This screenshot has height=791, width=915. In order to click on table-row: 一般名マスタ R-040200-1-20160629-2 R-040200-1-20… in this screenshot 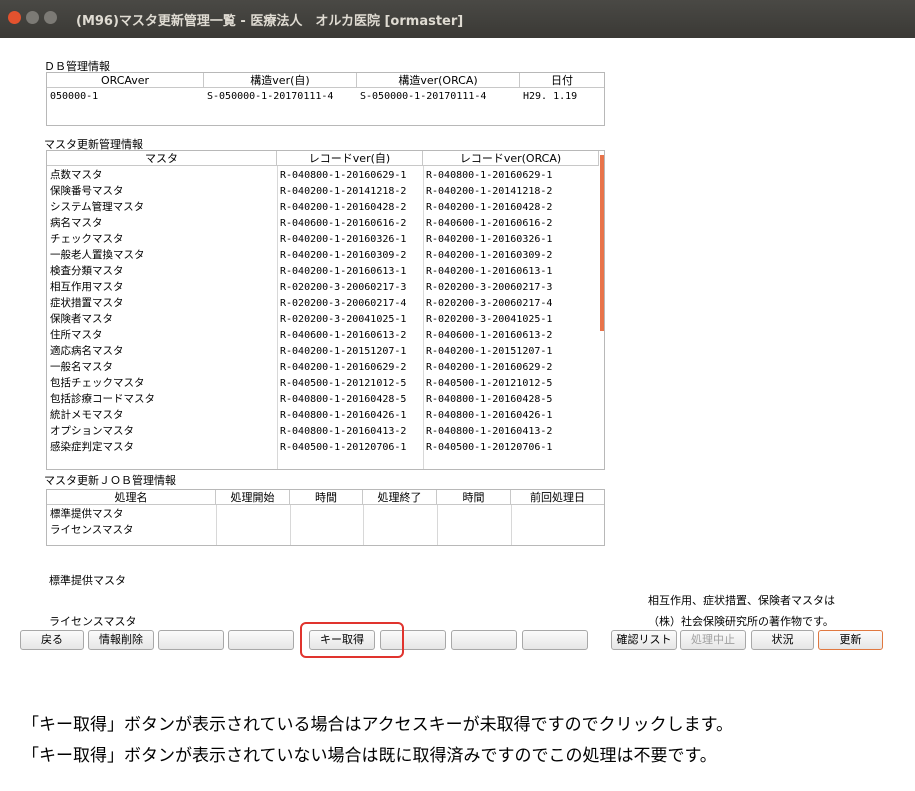, I will do `click(323, 367)`.